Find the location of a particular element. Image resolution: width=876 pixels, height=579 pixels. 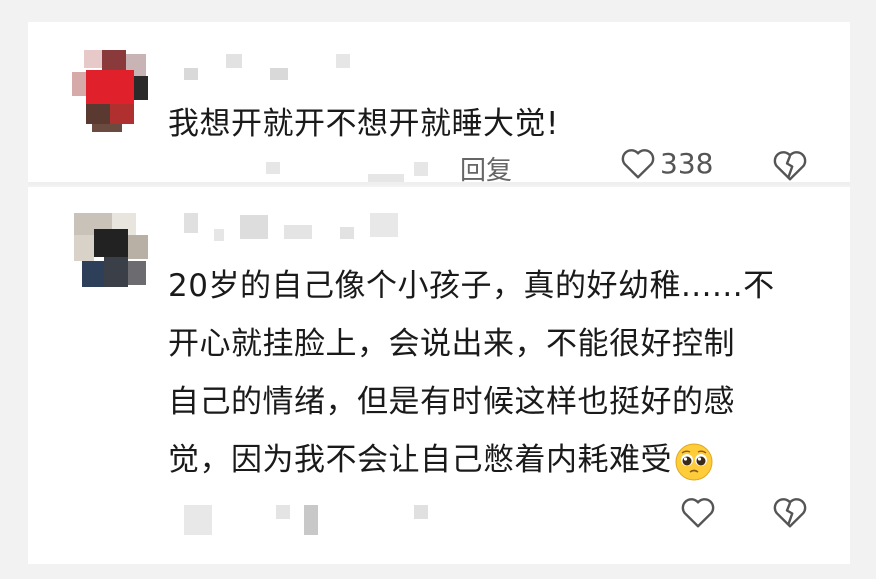

like-count: 338 is located at coordinates (687, 163).